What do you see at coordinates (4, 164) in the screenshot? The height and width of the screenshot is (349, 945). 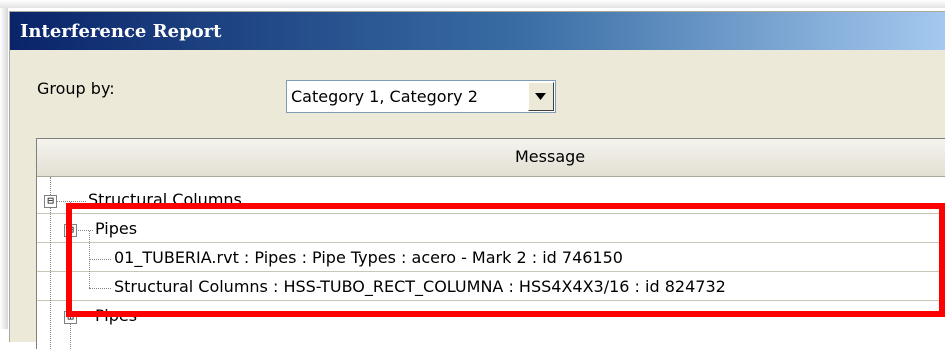 I see `window-shadow-left` at bounding box center [4, 164].